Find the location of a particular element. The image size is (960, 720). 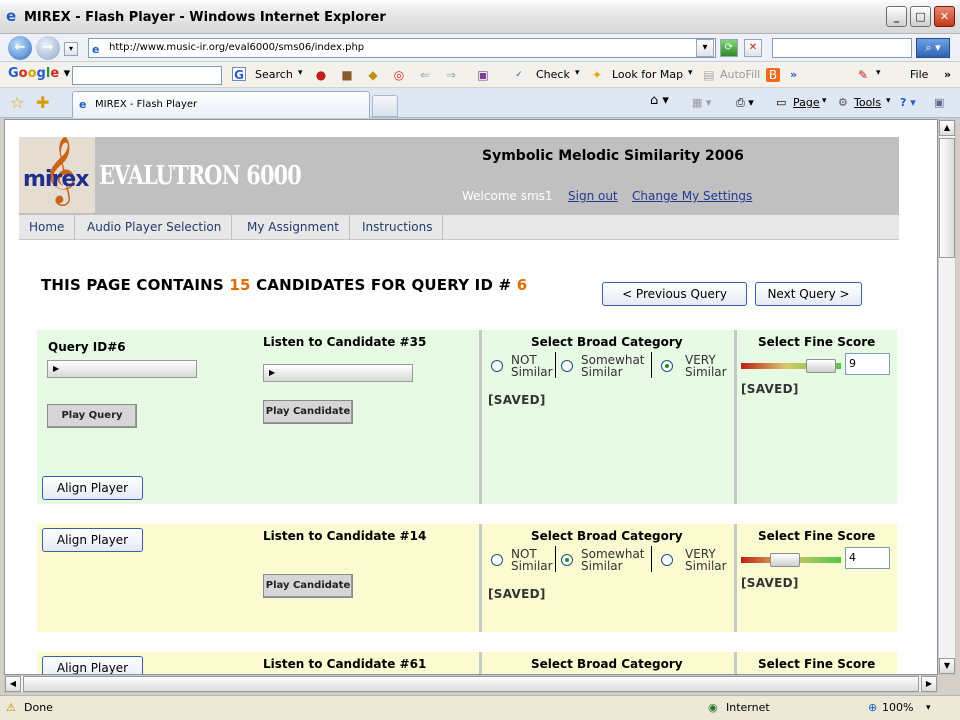

history-dropdown: ▾ is located at coordinates (71, 49).